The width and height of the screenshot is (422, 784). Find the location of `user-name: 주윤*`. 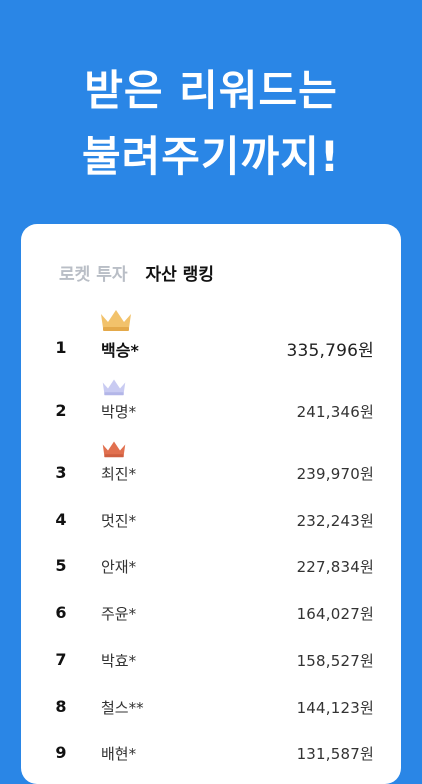

user-name: 주윤* is located at coordinates (119, 614).